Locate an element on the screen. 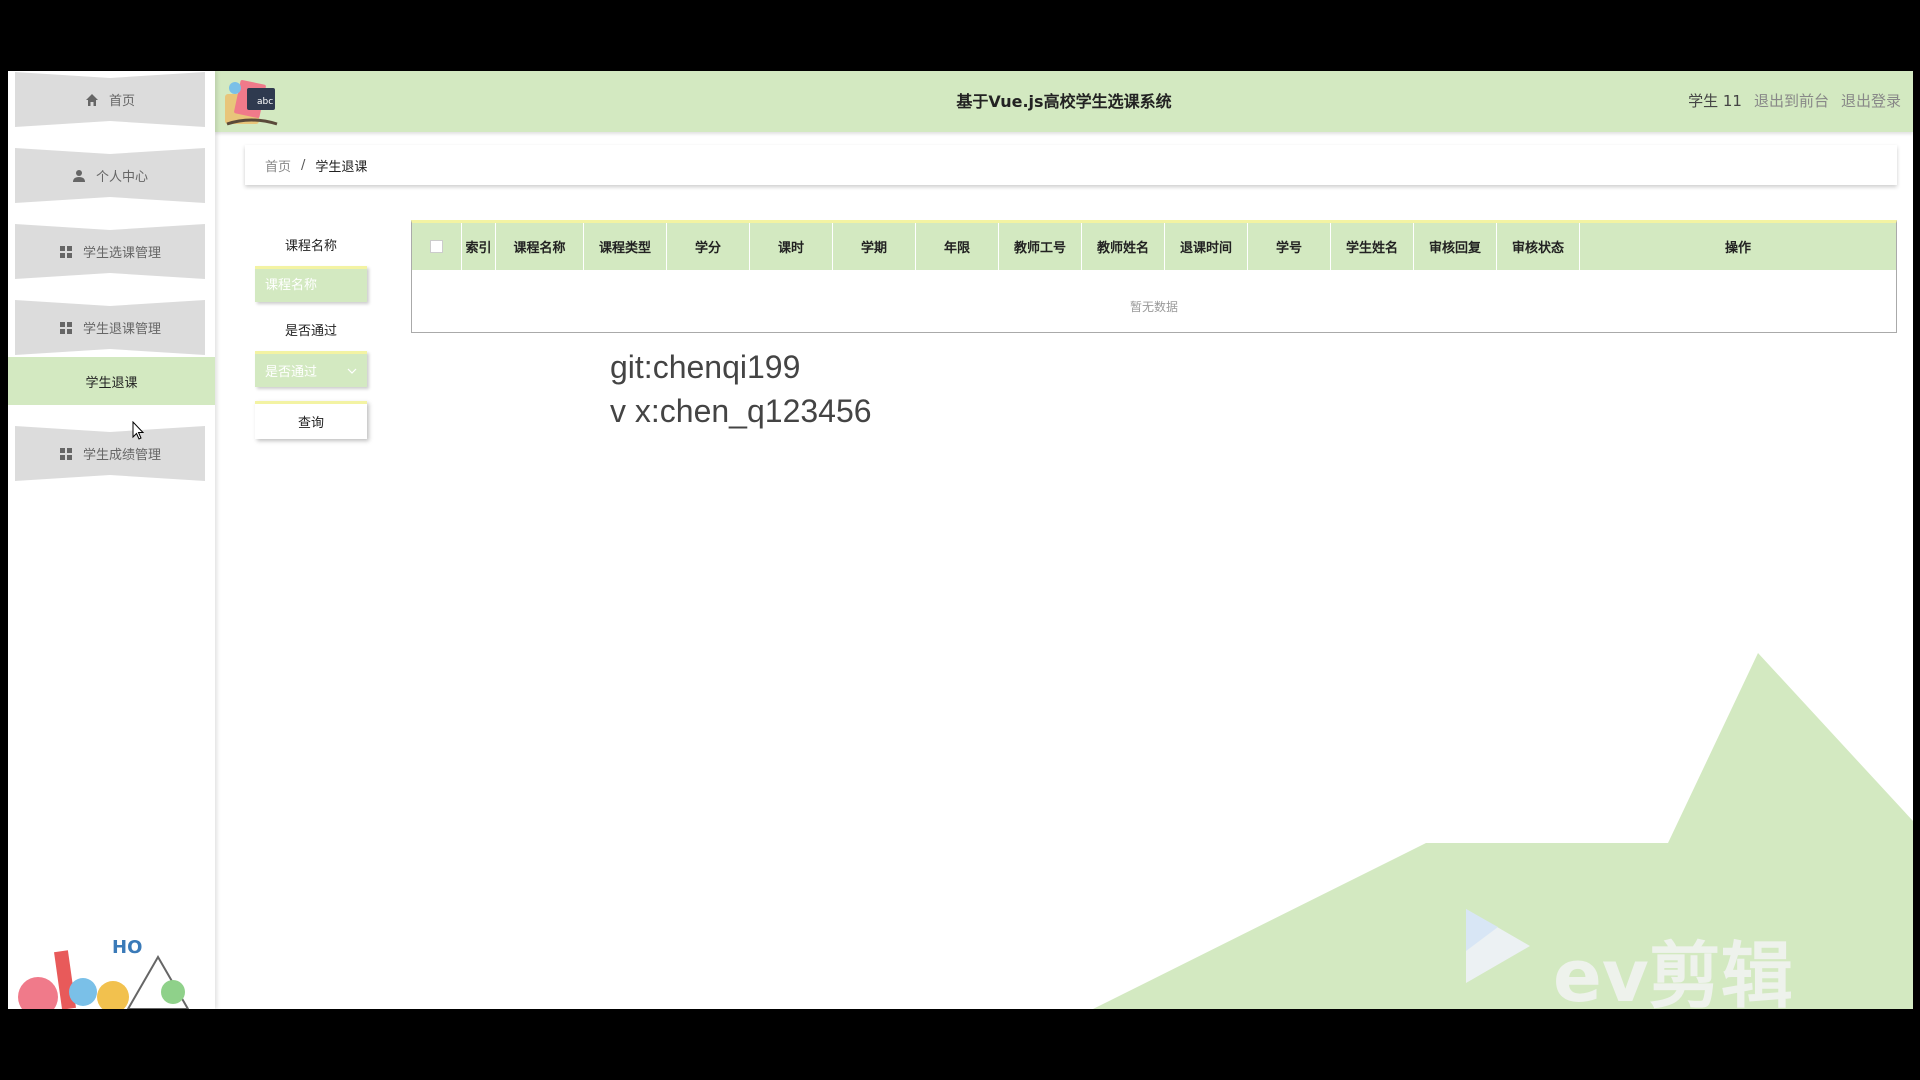  logout-link: 退出登录 is located at coordinates (1871, 101).